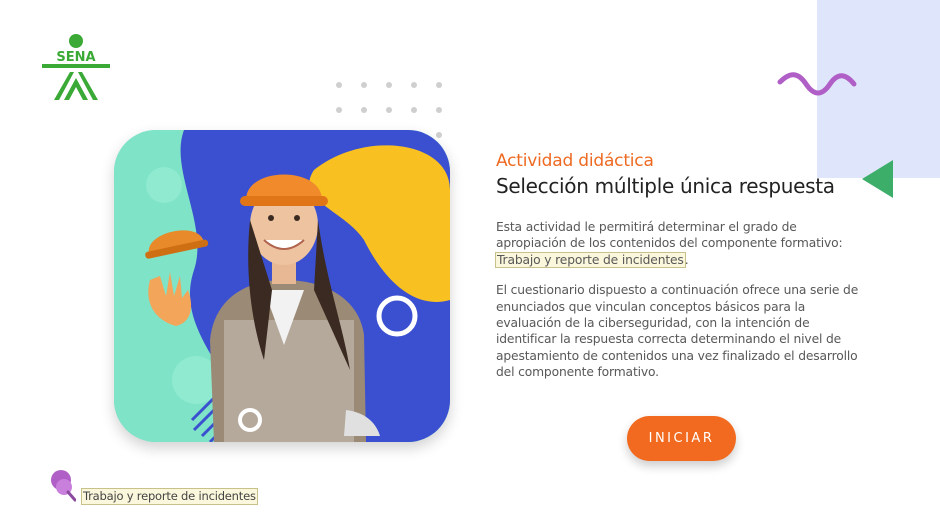 The image size is (940, 528). Describe the element at coordinates (169, 496) in the screenshot. I see `footer-component-label: Trabajo y reporte de incidentes` at that location.